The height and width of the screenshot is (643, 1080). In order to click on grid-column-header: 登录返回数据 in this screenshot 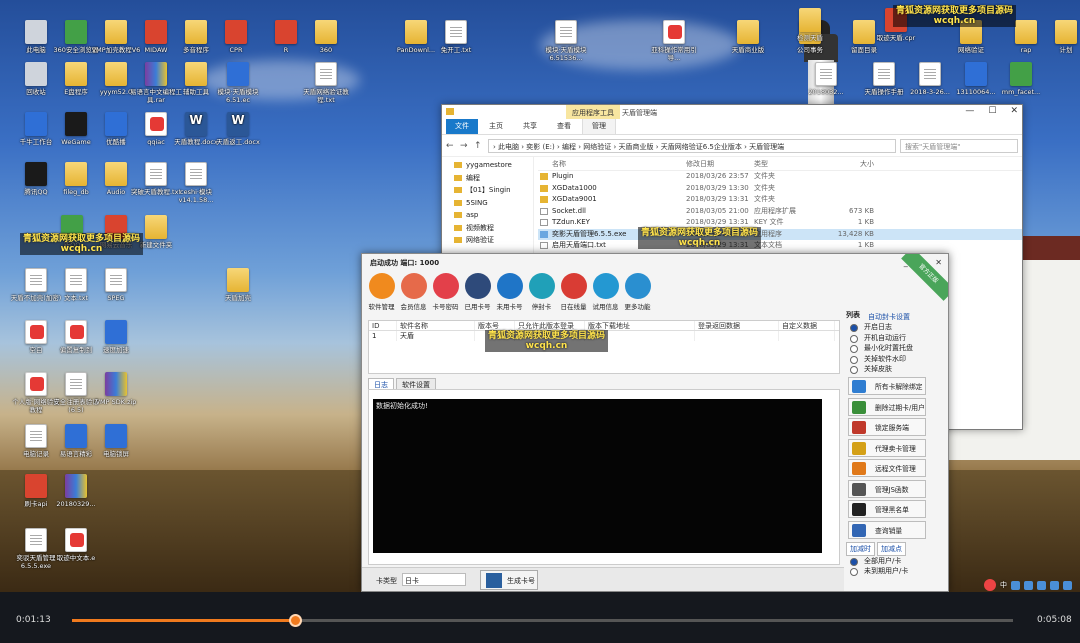, I will do `click(737, 325)`.